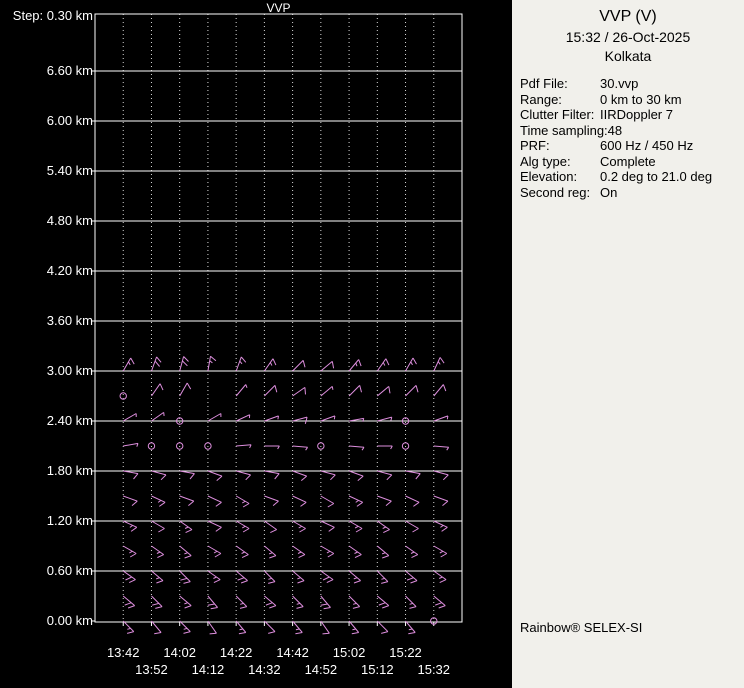  What do you see at coordinates (535, 145) in the screenshot?
I see `parameter-label: PRF:` at bounding box center [535, 145].